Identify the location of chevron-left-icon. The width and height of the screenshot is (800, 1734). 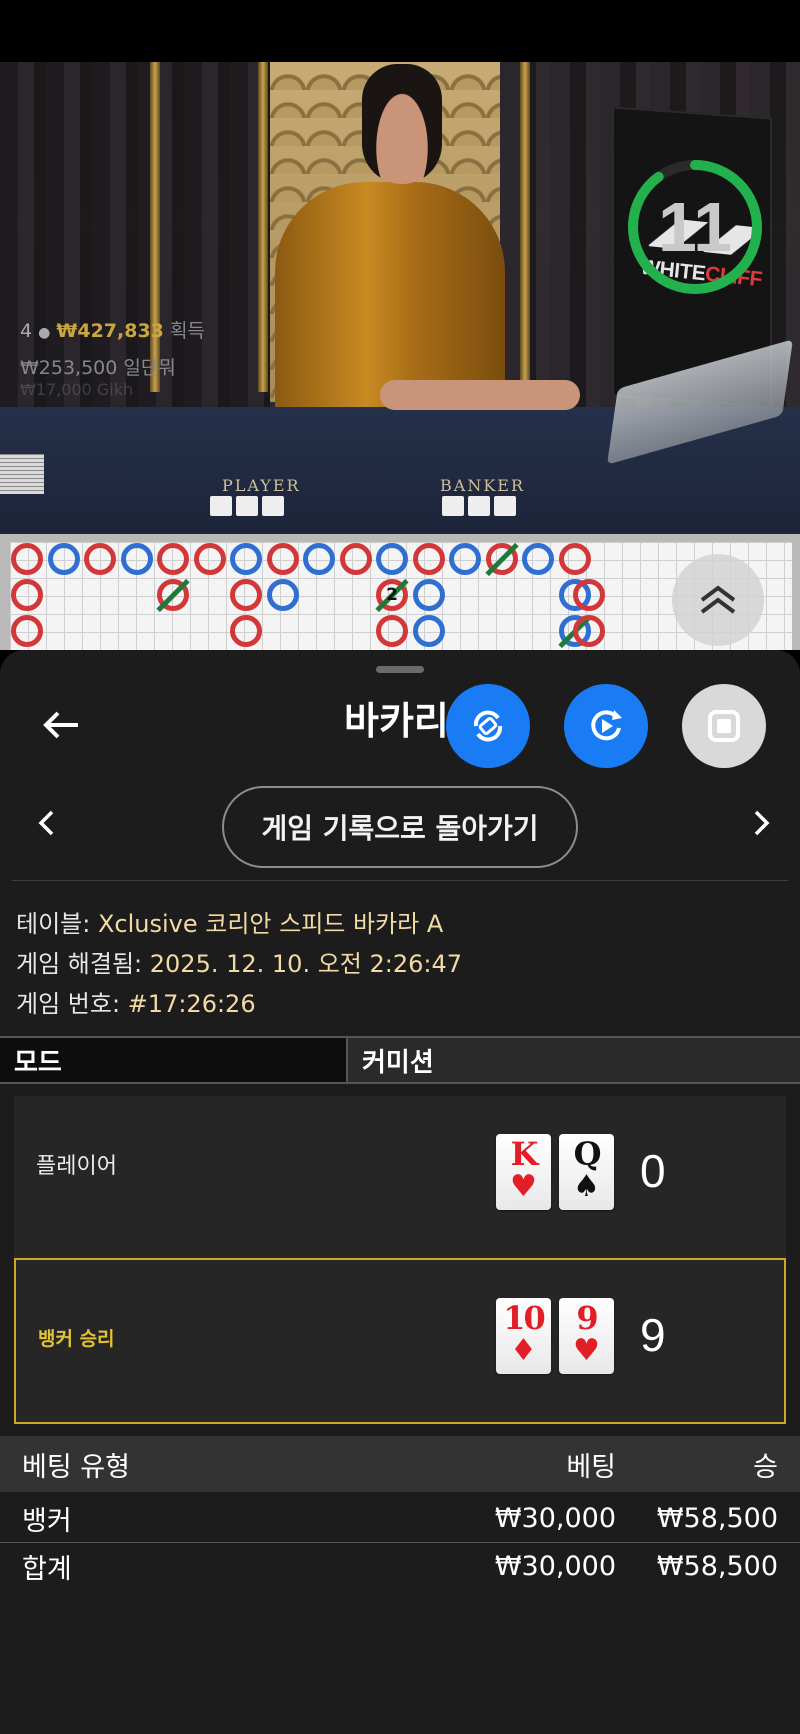
(46, 823).